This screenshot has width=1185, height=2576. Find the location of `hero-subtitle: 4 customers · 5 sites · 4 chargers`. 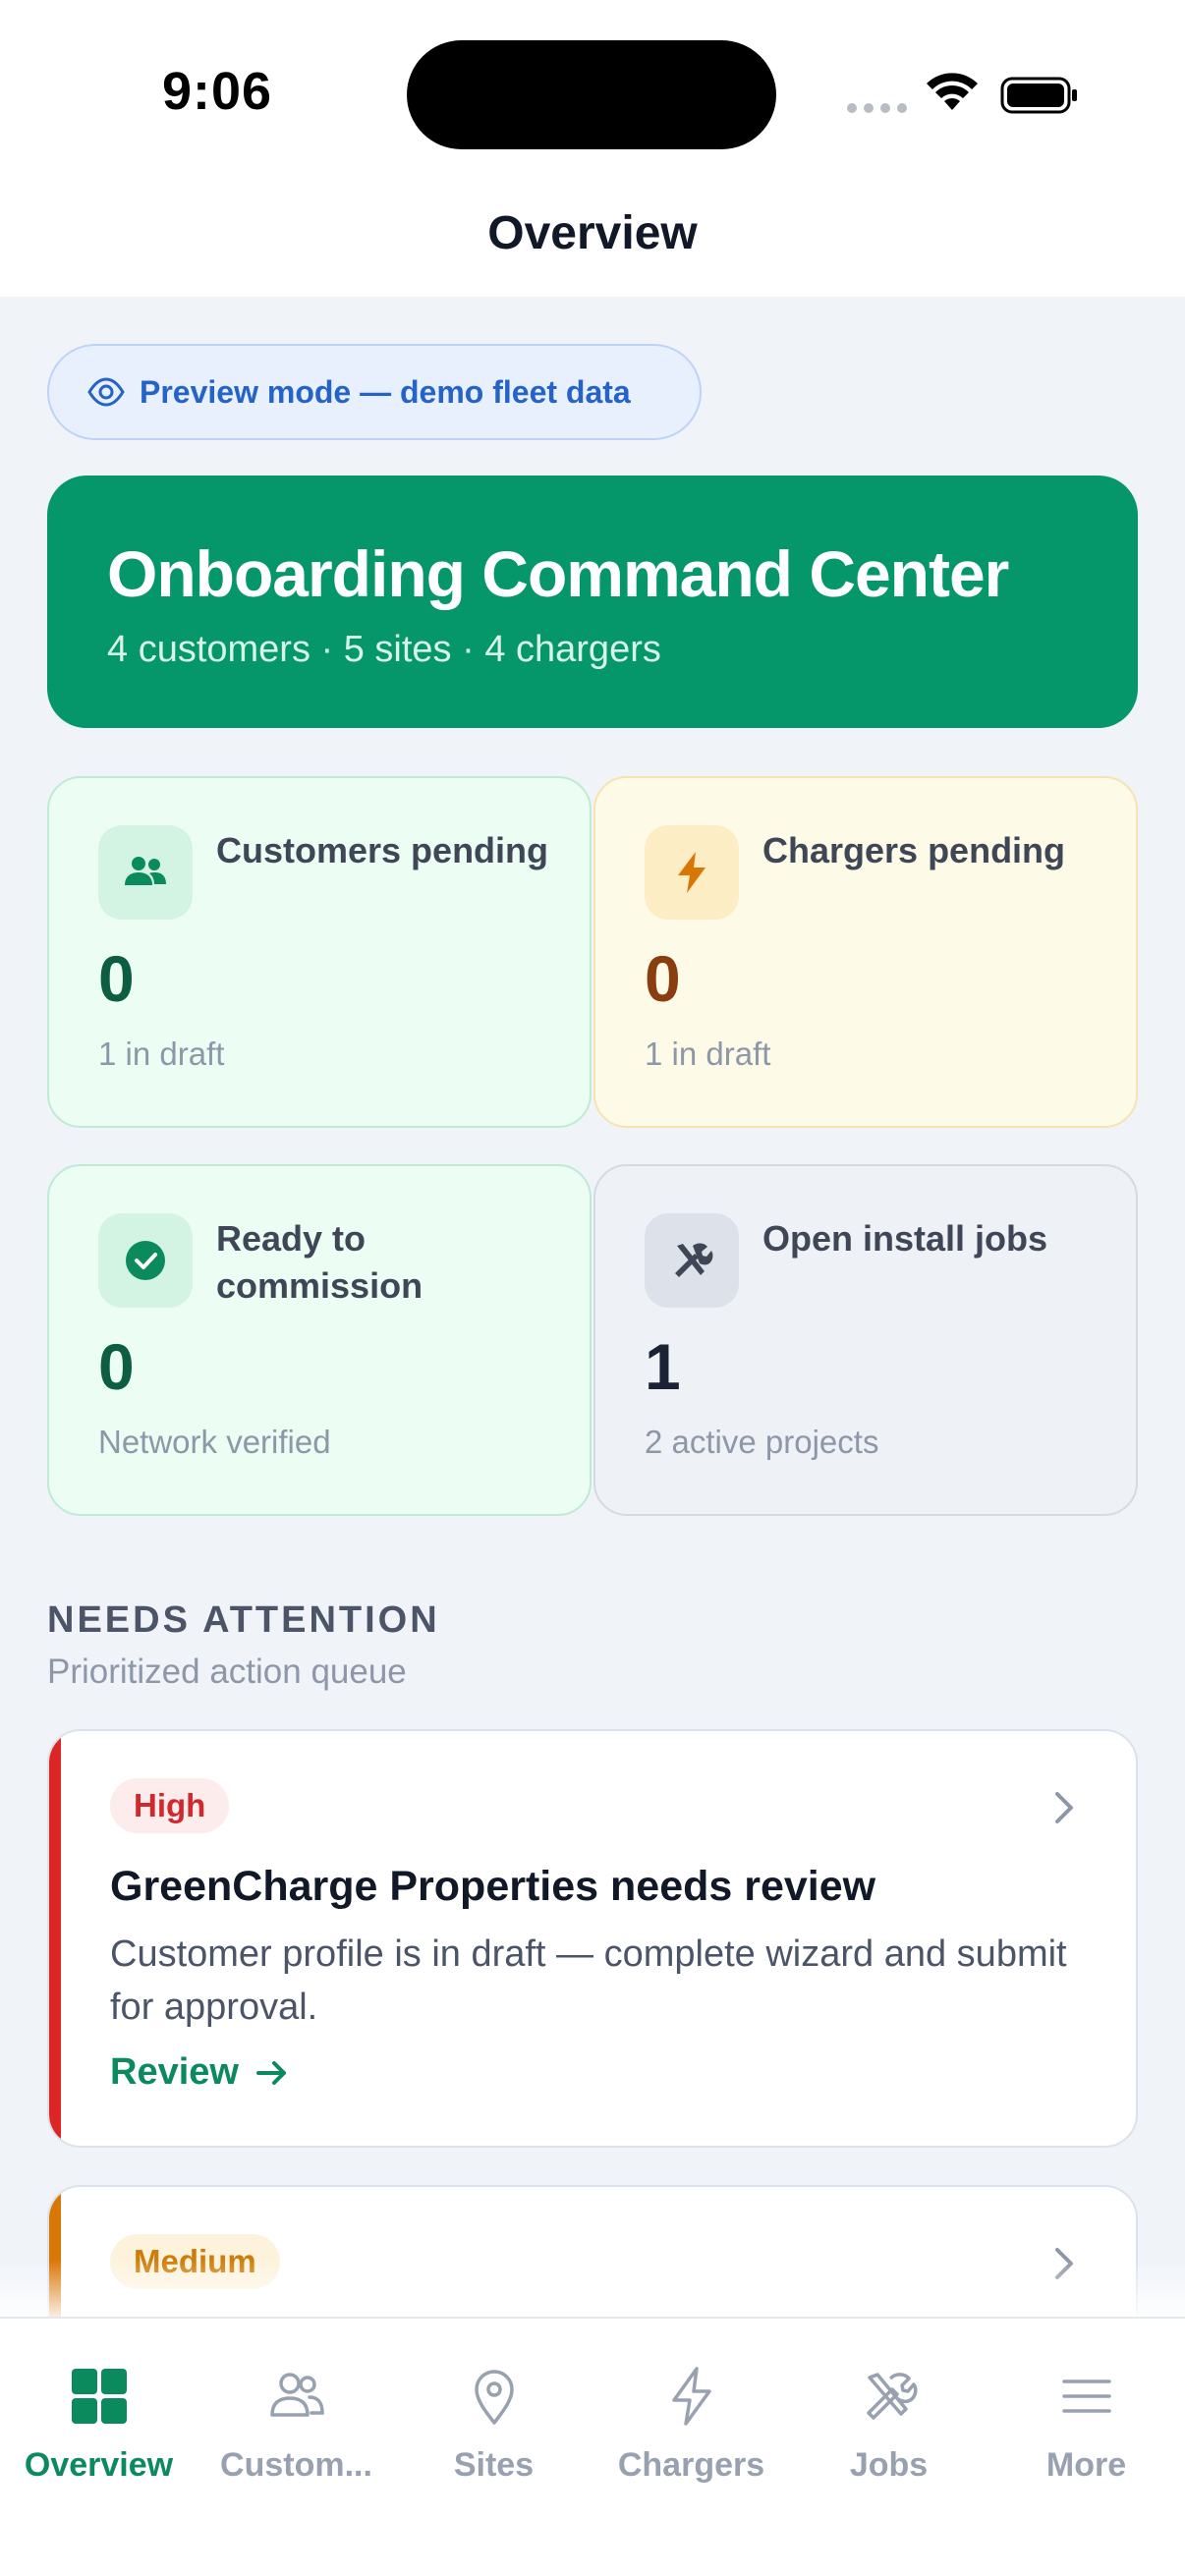

hero-subtitle: 4 customers · 5 sites · 4 chargers is located at coordinates (384, 649).